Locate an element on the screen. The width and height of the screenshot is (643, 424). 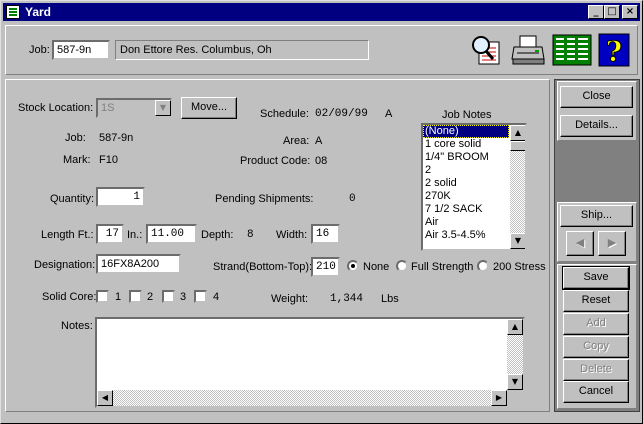
scroll-up-icon: ▲ is located at coordinates (517, 133).